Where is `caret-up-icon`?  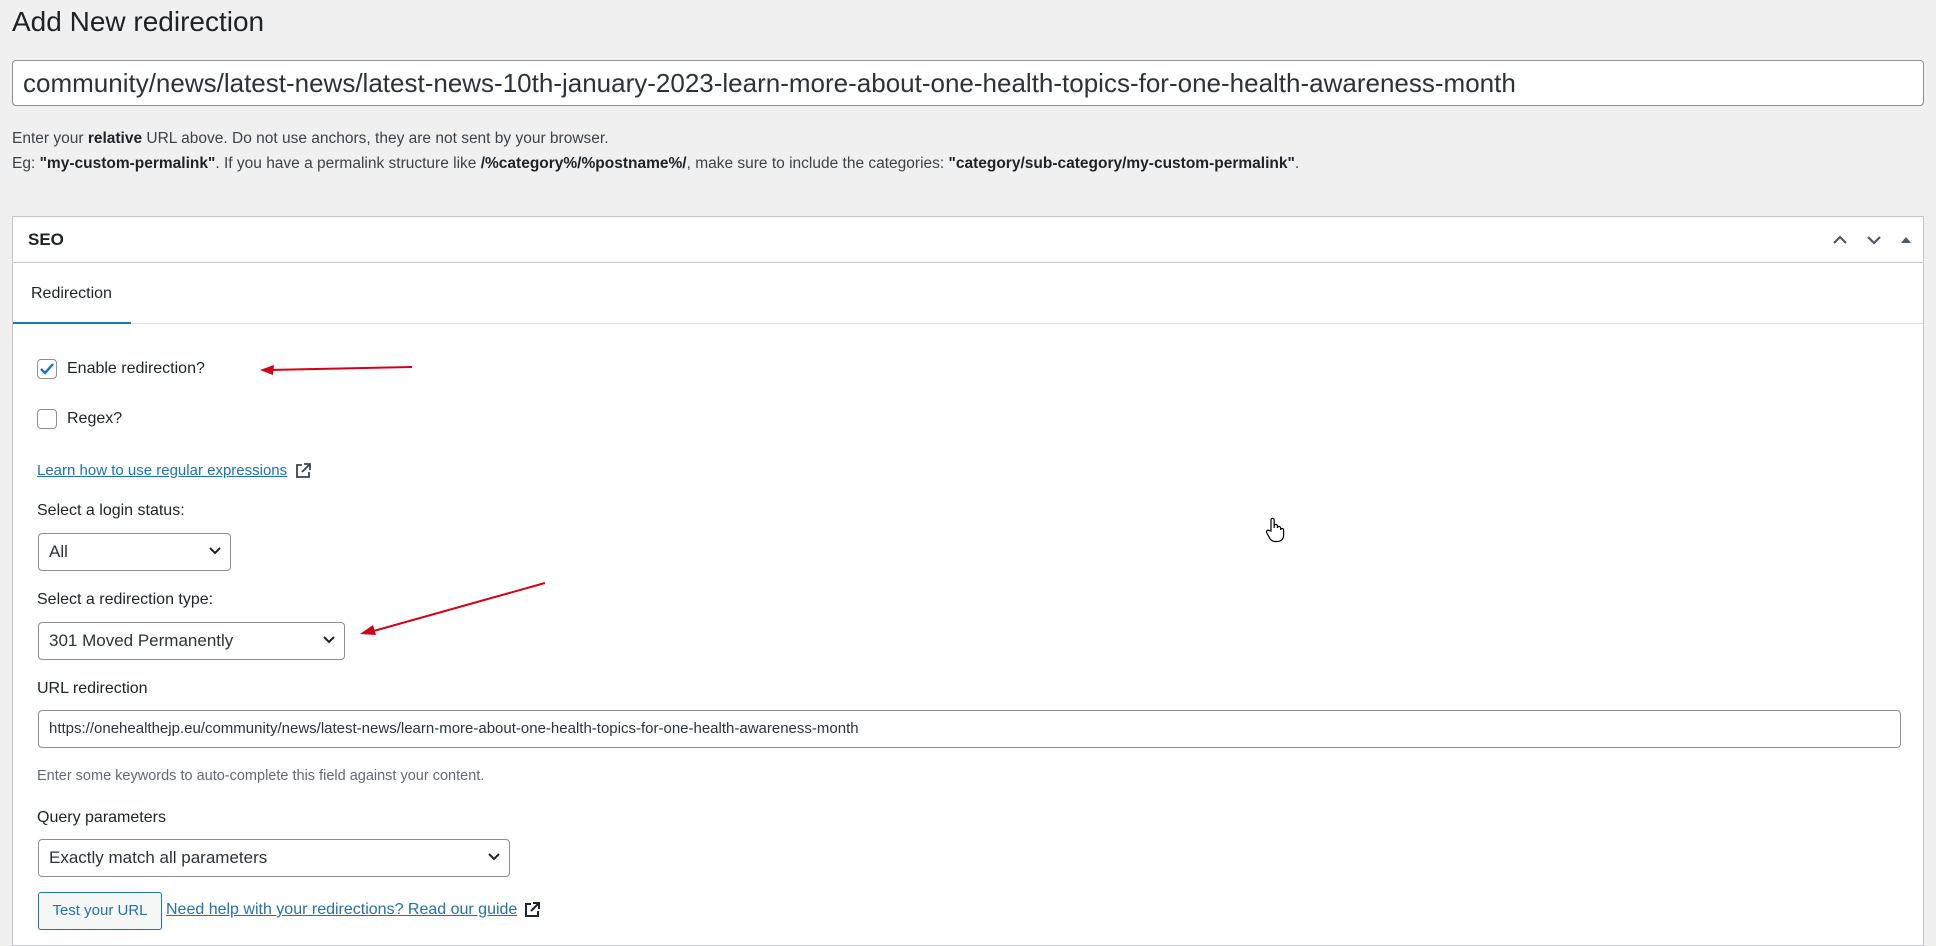
caret-up-icon is located at coordinates (1906, 240).